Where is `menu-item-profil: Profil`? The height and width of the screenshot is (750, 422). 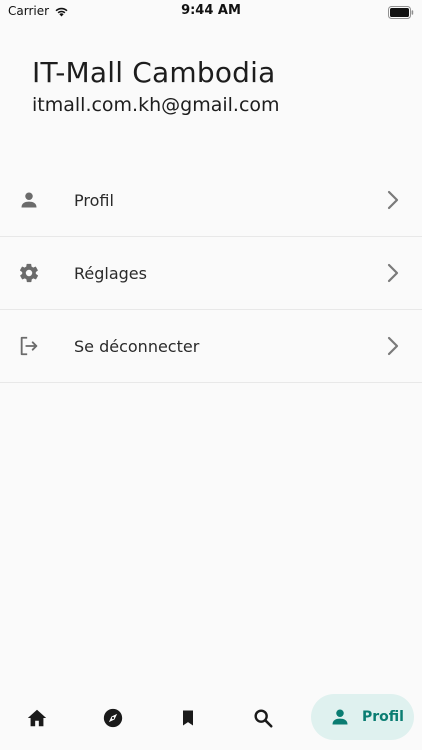
menu-item-profil: Profil is located at coordinates (211, 200).